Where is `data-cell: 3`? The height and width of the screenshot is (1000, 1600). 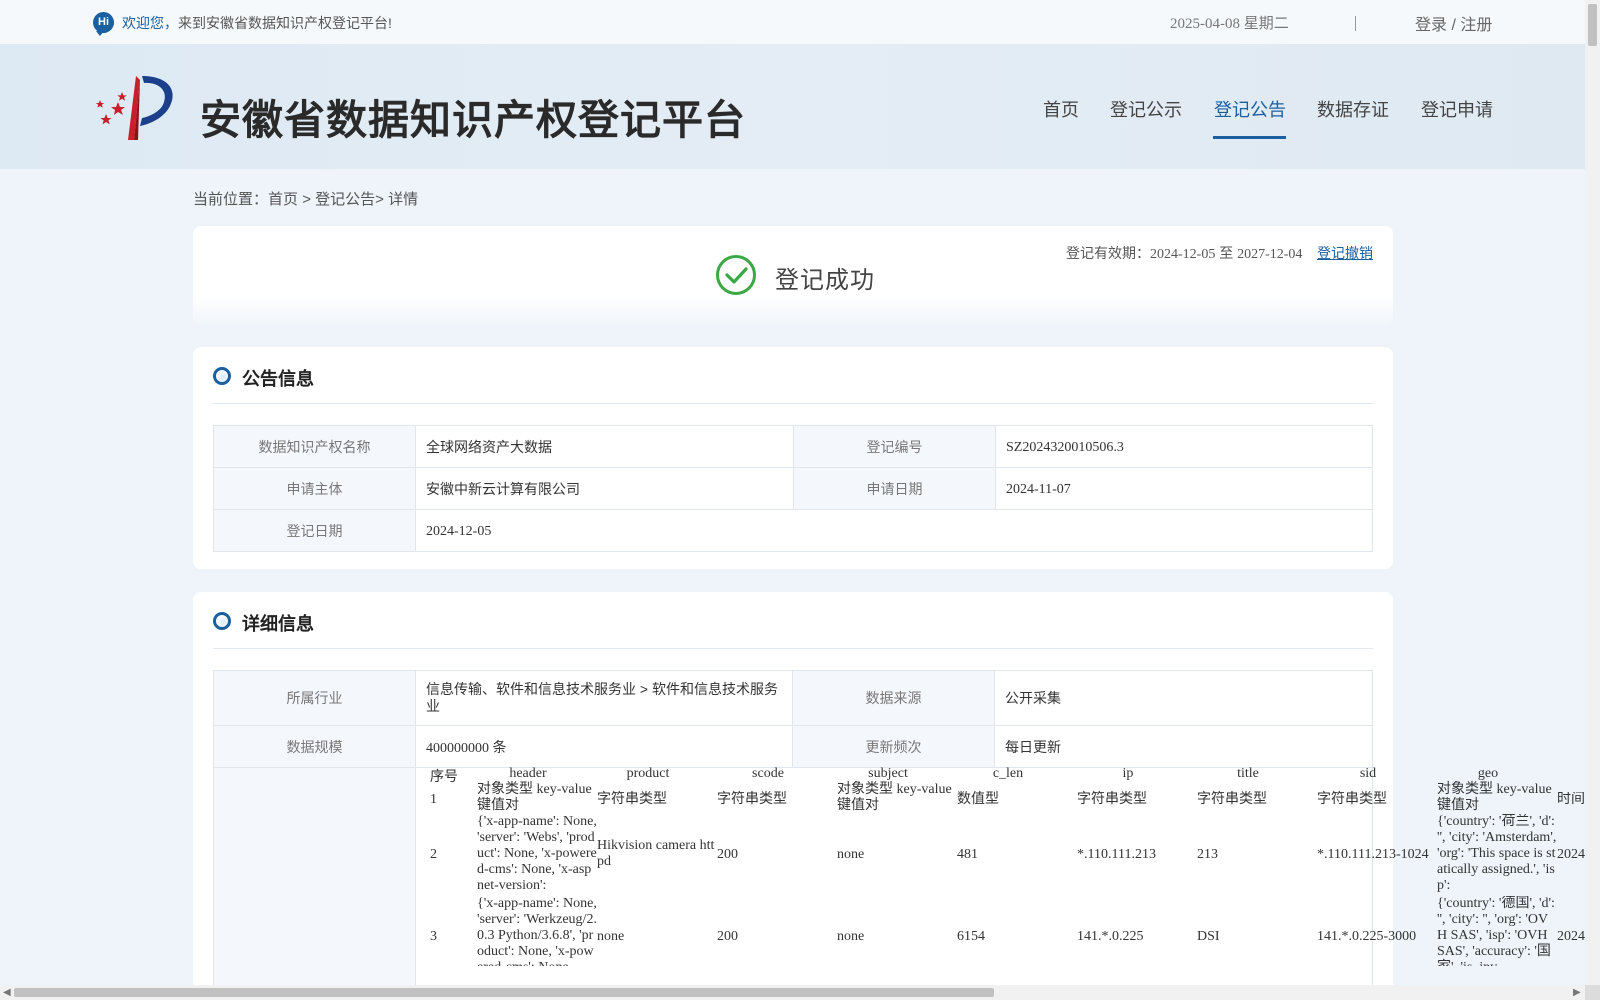 data-cell: 3 is located at coordinates (433, 936).